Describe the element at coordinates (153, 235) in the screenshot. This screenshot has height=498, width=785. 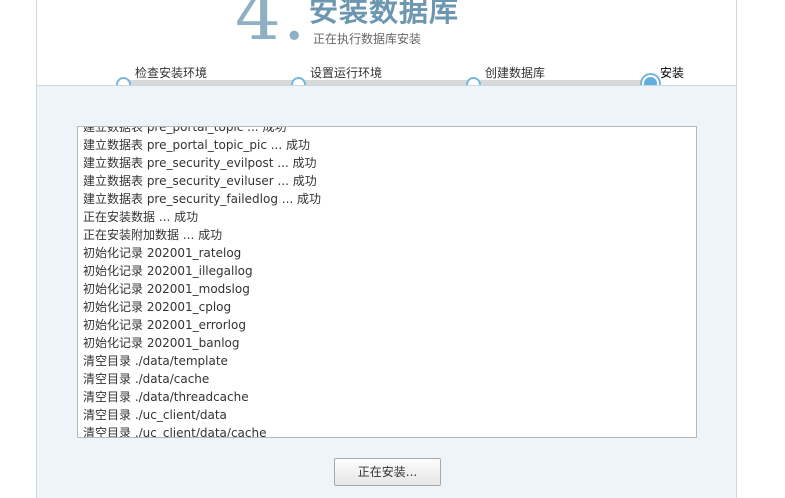
I see `log-line: 正在安装附加数据 ... 成功` at that location.